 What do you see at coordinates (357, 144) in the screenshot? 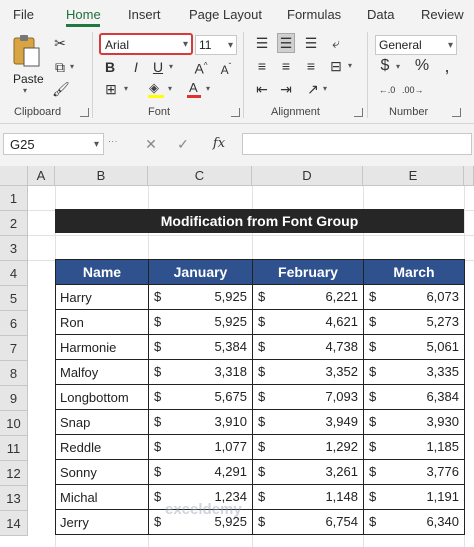
I see `formula-input` at bounding box center [357, 144].